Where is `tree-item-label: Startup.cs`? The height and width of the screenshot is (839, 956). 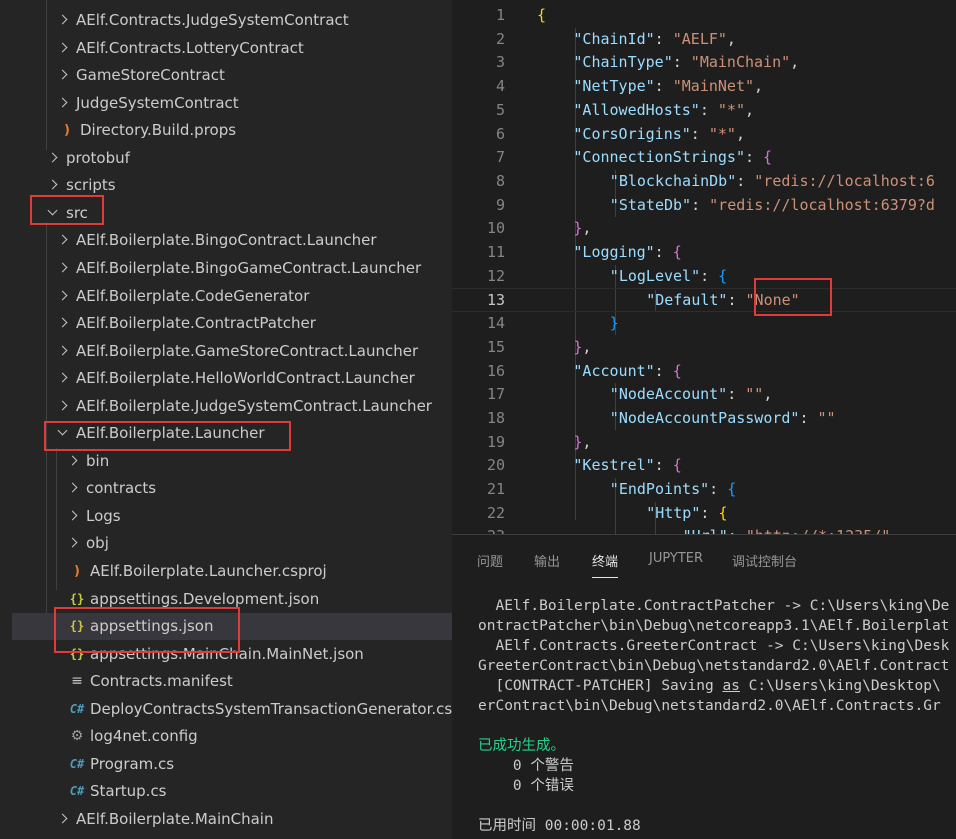 tree-item-label: Startup.cs is located at coordinates (128, 791).